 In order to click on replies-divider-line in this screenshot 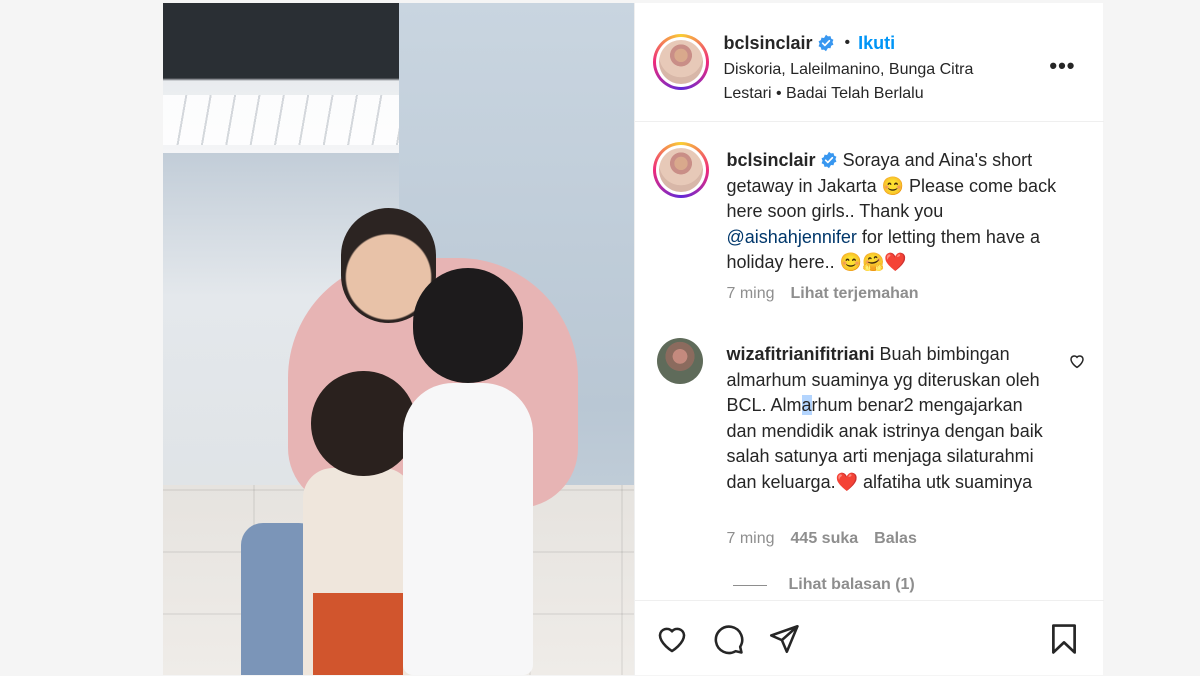, I will do `click(749, 585)`.